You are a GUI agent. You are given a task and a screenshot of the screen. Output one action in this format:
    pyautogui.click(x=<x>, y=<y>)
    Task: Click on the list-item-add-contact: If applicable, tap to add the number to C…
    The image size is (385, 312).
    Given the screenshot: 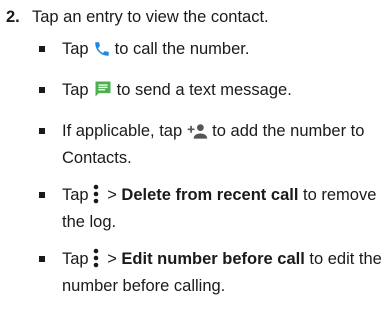 What is the action you would take?
    pyautogui.click(x=210, y=145)
    